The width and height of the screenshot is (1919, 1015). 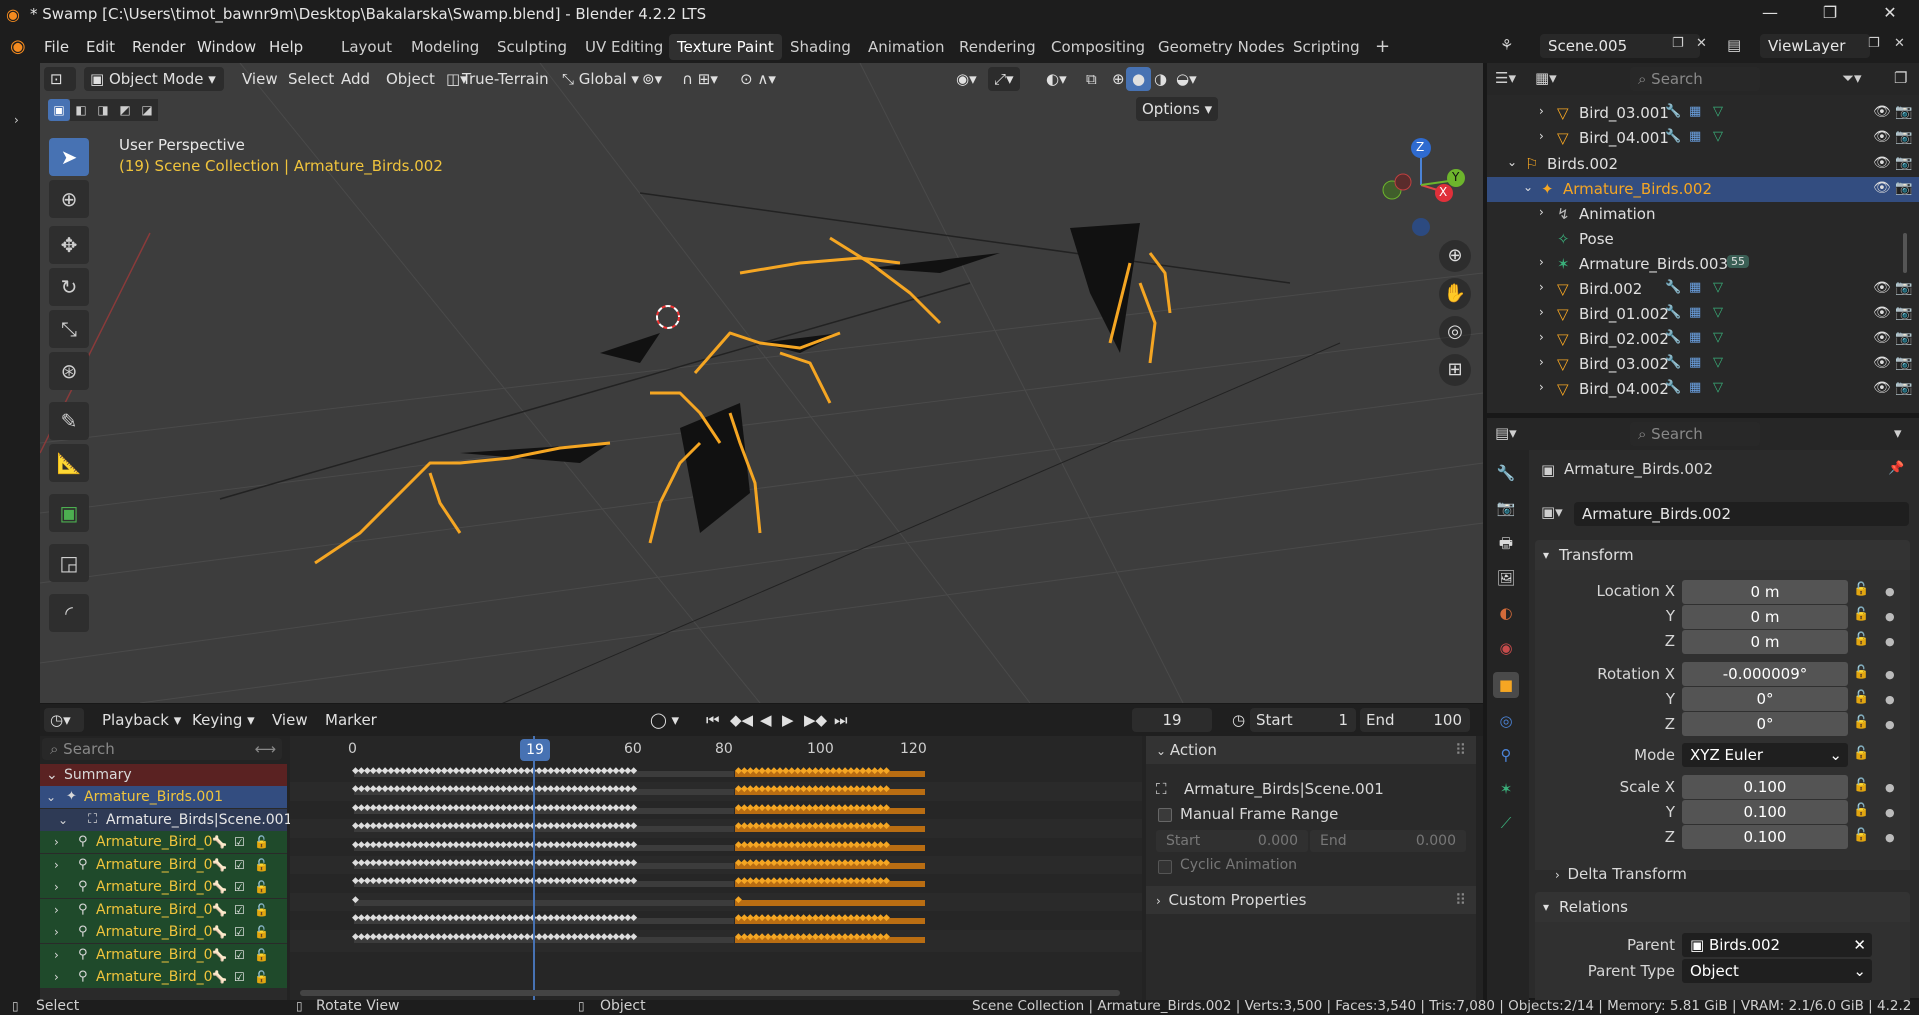 What do you see at coordinates (1703, 113) in the screenshot?
I see `outliner-row: › ▽ Bird_03.001 🔧 ▦ ▽ 👁 📷` at bounding box center [1703, 113].